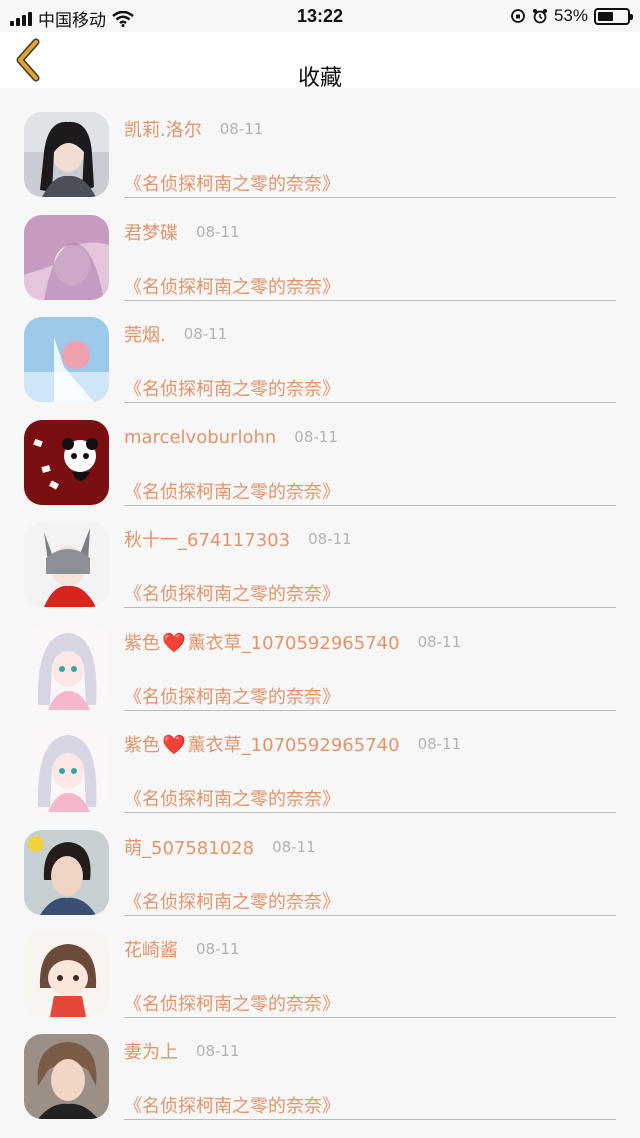 The width and height of the screenshot is (640, 1138). Describe the element at coordinates (320, 368) in the screenshot. I see `list-item: 莞烟. 08-11 《名侦探柯南之零的奈奈》` at that location.